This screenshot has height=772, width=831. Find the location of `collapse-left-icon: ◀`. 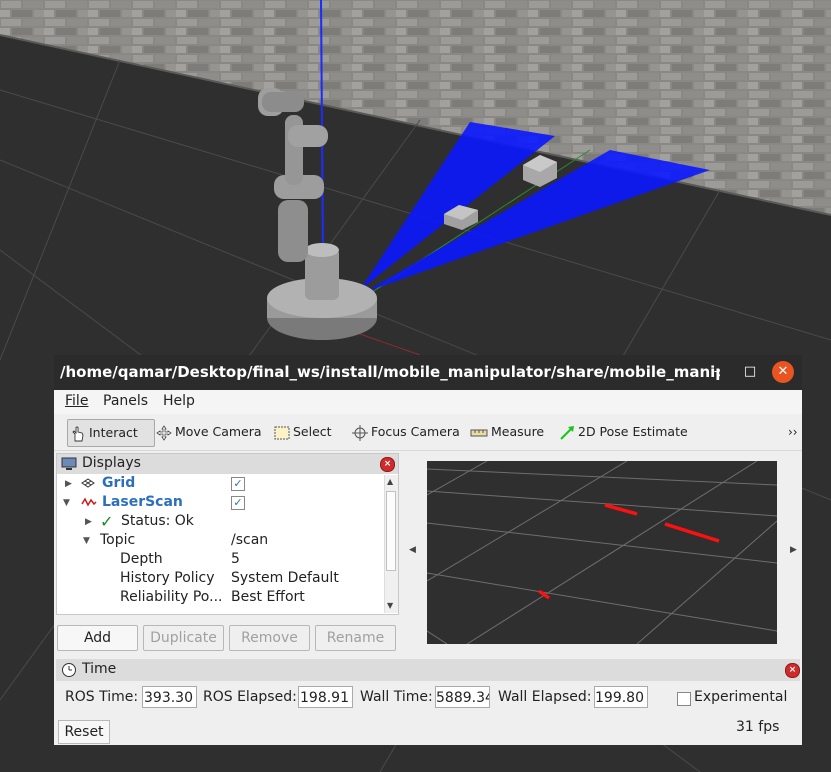

collapse-left-icon: ◀ is located at coordinates (412, 550).